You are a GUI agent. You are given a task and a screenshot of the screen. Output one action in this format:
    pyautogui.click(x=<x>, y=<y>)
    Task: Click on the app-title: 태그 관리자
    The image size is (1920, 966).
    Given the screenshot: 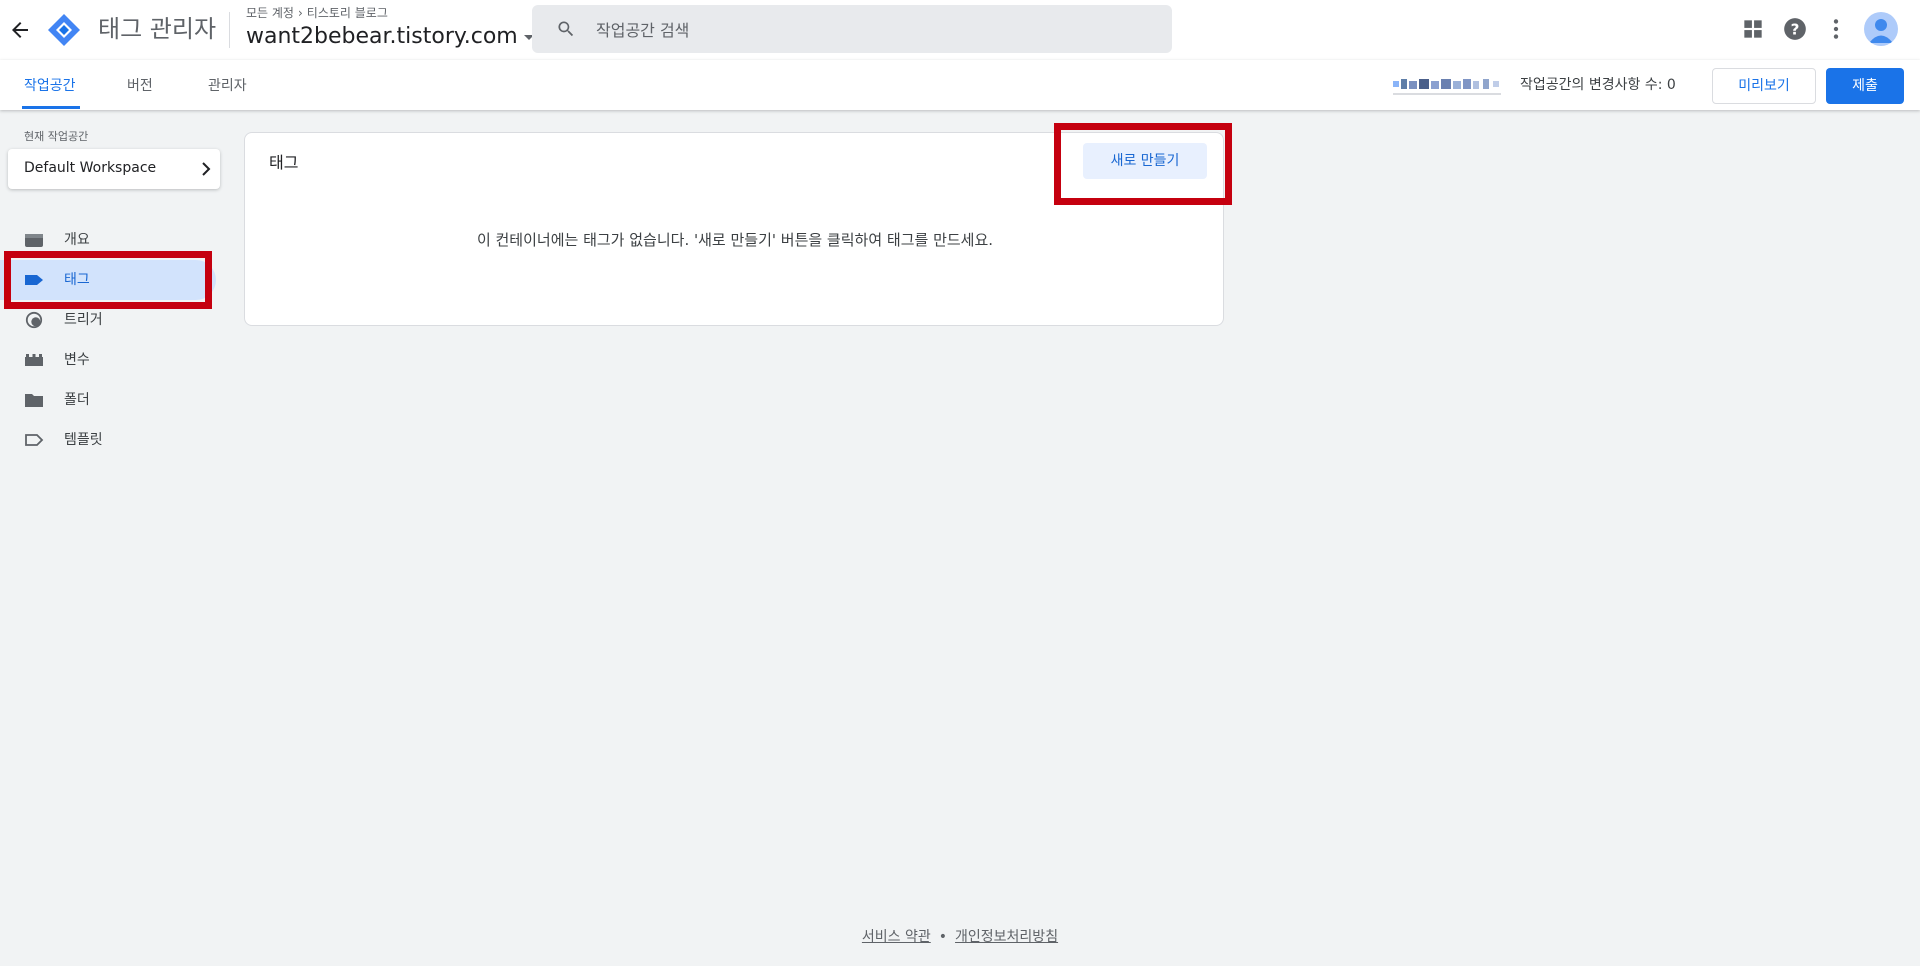 What is the action you would take?
    pyautogui.click(x=157, y=29)
    